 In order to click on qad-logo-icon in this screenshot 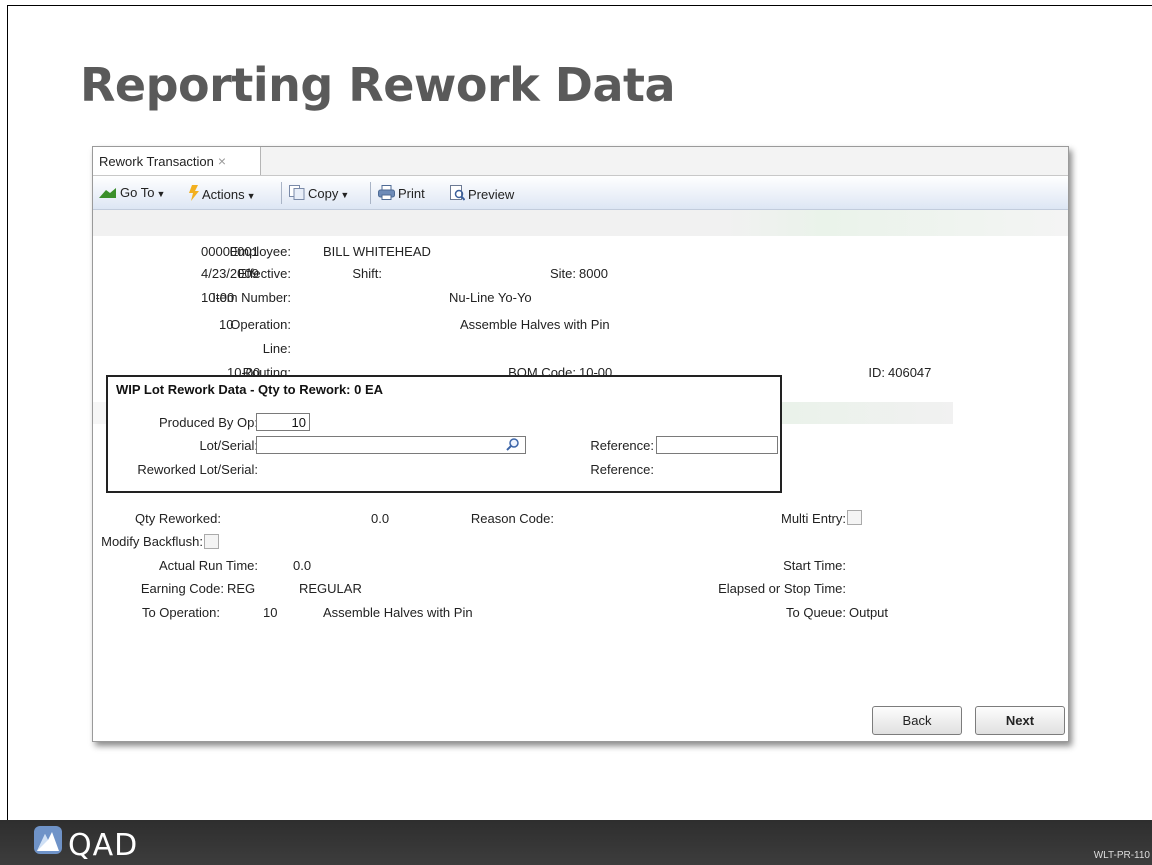, I will do `click(48, 842)`.